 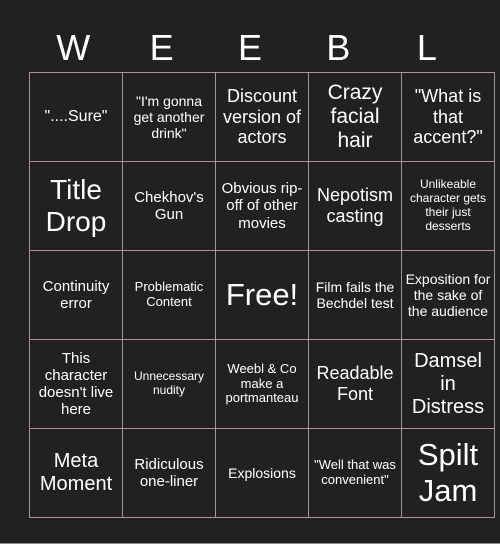 What do you see at coordinates (76, 384) in the screenshot?
I see `bingo-cell: This character doesn't live here` at bounding box center [76, 384].